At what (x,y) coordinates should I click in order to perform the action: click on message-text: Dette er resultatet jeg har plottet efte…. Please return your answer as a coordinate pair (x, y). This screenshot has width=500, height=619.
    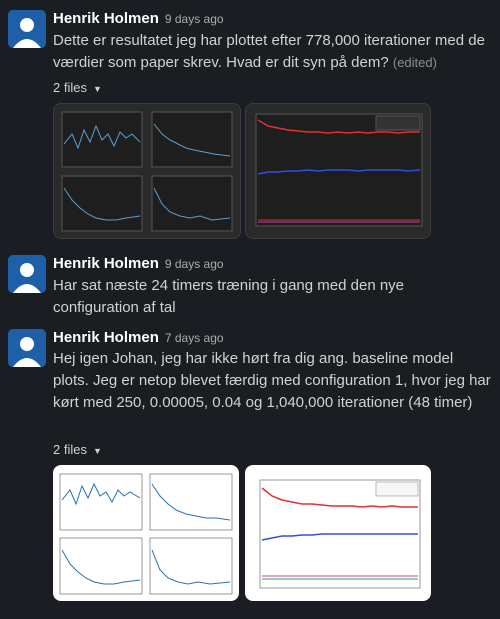
    Looking at the image, I should click on (273, 52).